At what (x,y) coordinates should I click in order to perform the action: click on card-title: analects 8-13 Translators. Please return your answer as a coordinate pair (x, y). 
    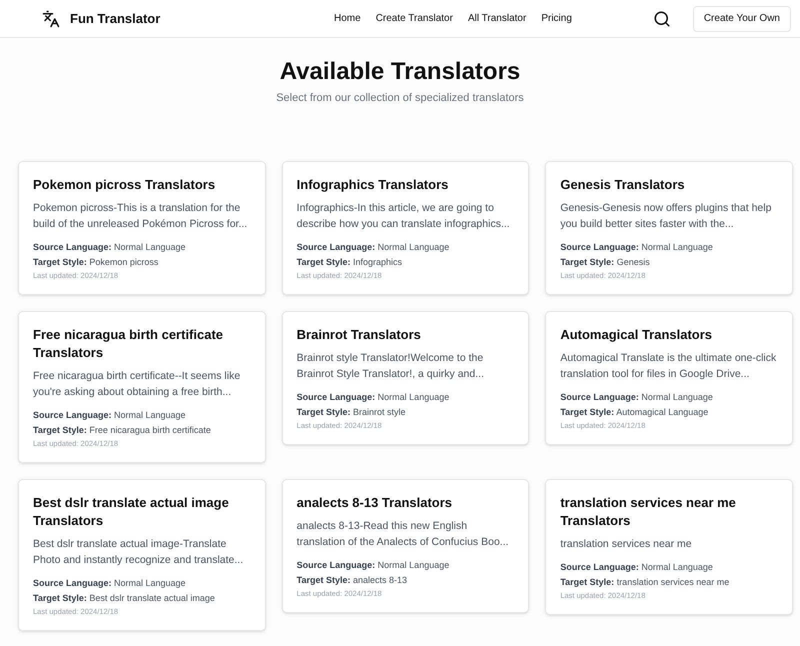
    Looking at the image, I should click on (375, 503).